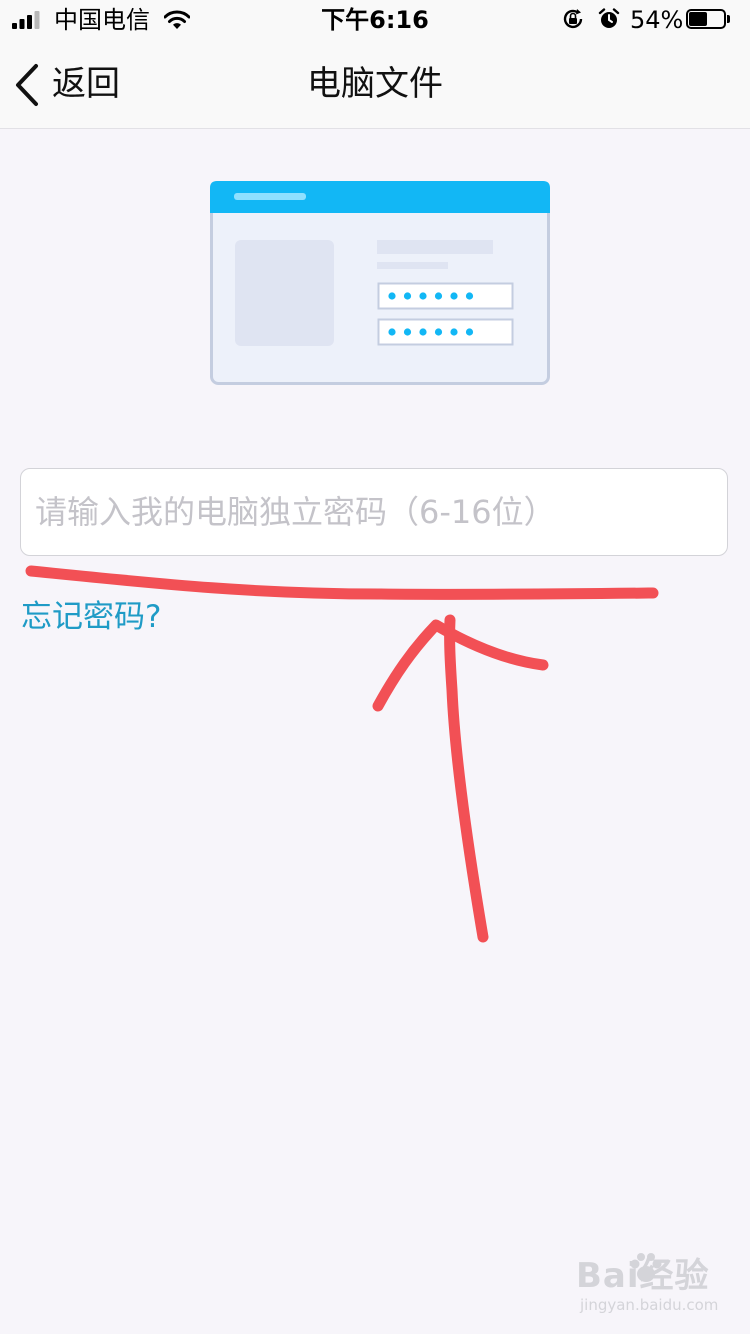 This screenshot has height=1334, width=750. Describe the element at coordinates (657, 20) in the screenshot. I see `battery-percent: 54%` at that location.